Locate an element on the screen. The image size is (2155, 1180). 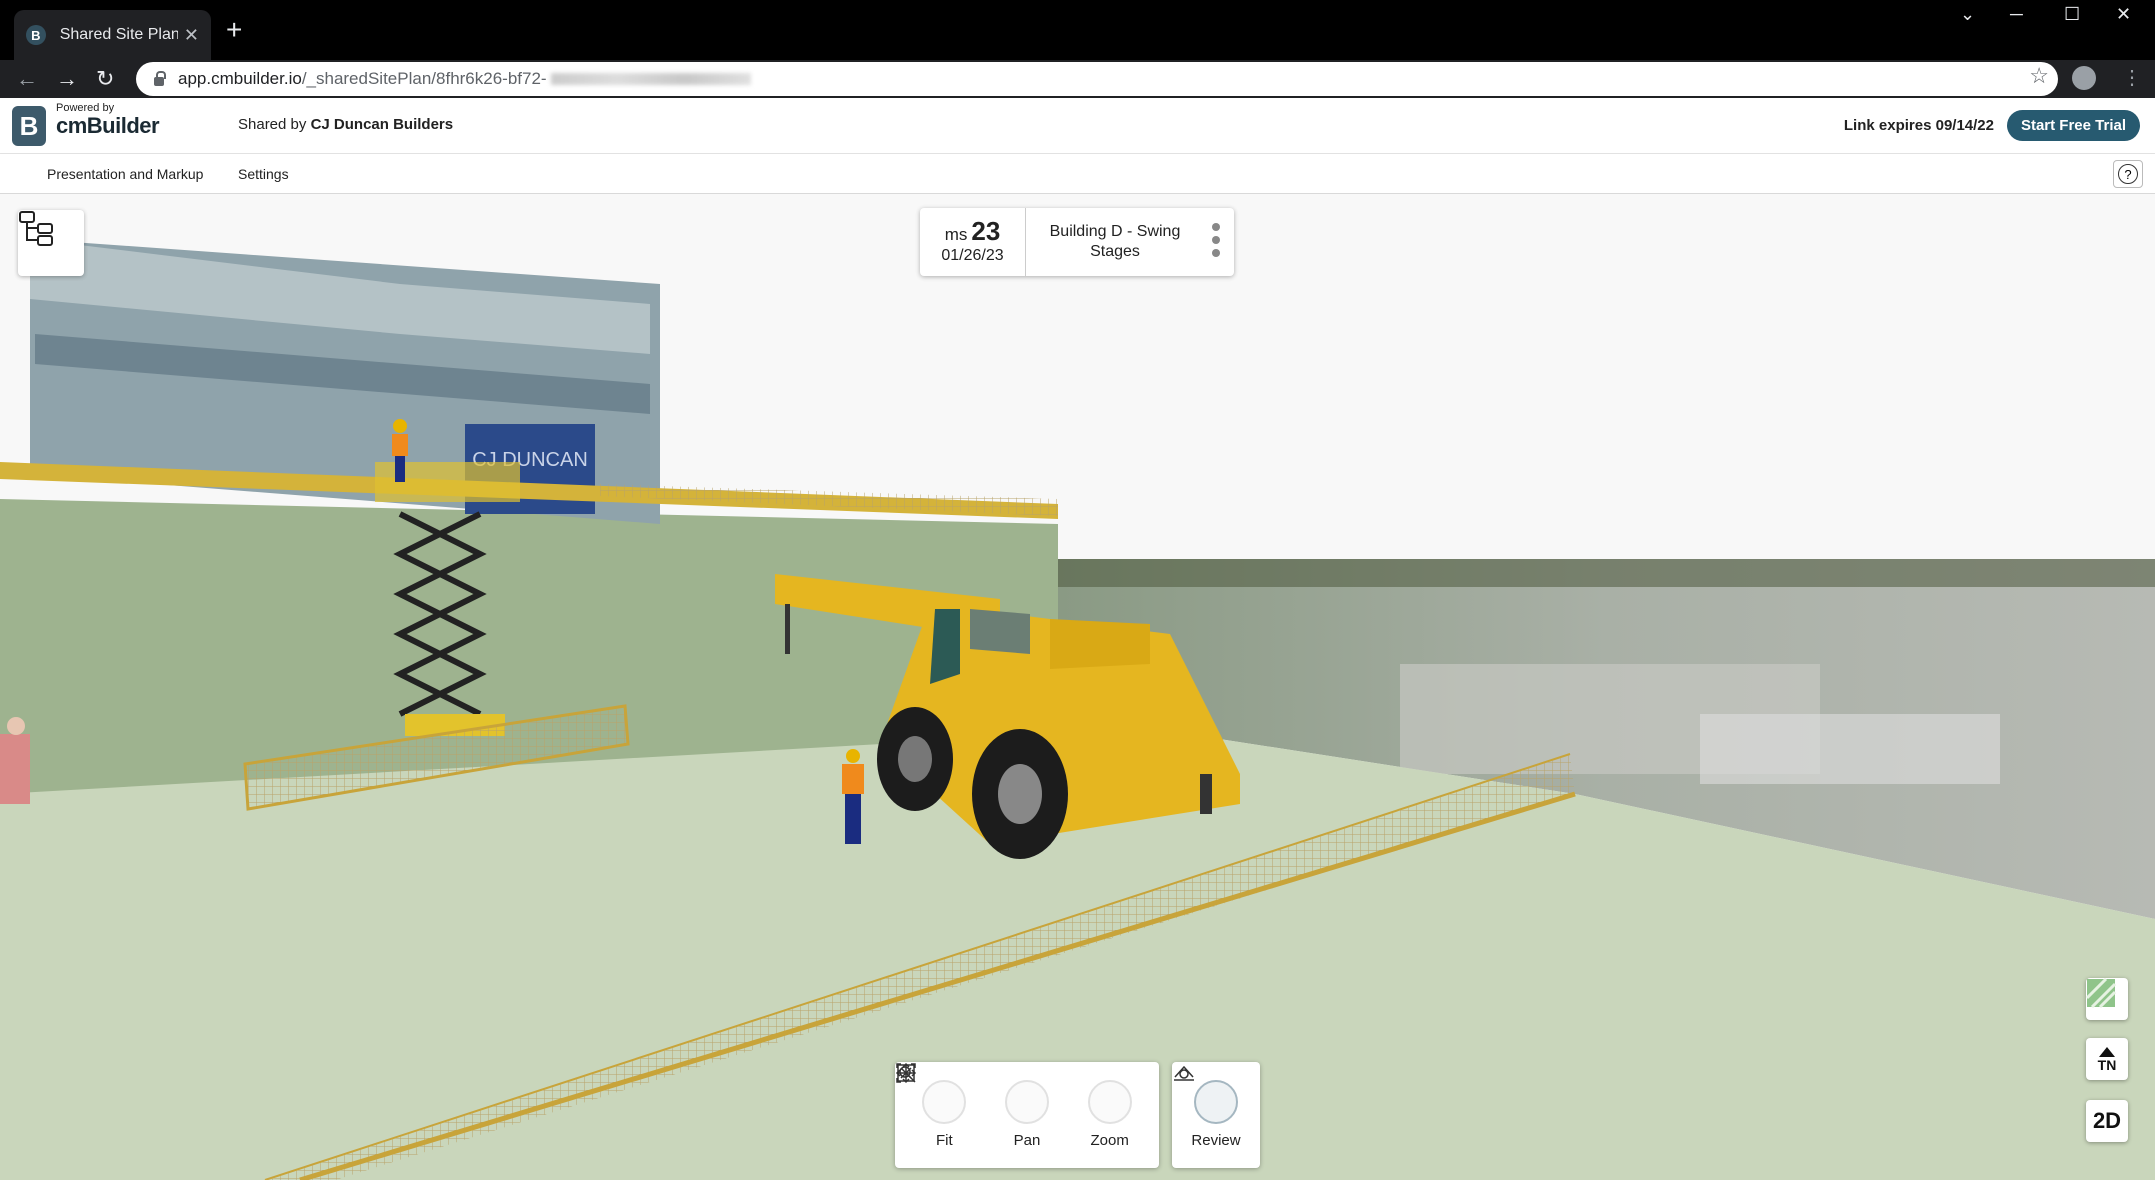
people-left is located at coordinates (15, 769).